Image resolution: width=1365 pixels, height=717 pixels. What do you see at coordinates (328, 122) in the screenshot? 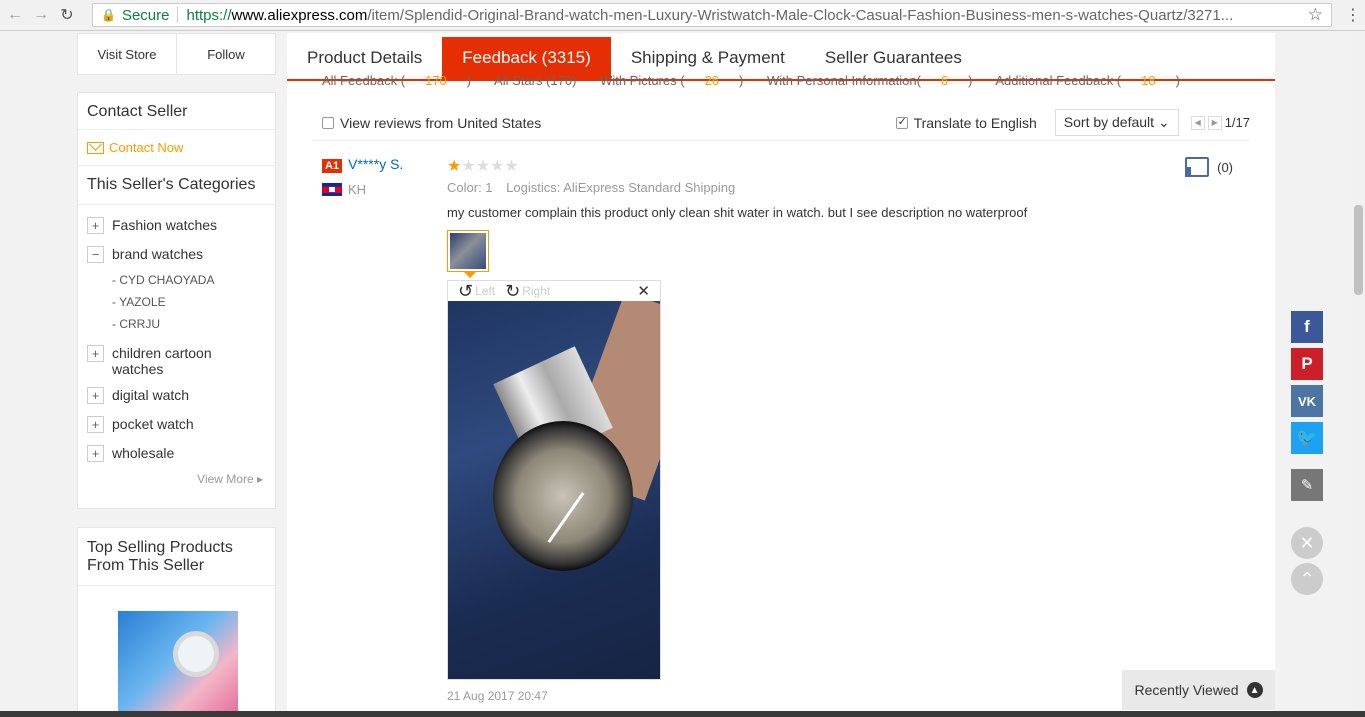
I see `view-us-checkbox` at bounding box center [328, 122].